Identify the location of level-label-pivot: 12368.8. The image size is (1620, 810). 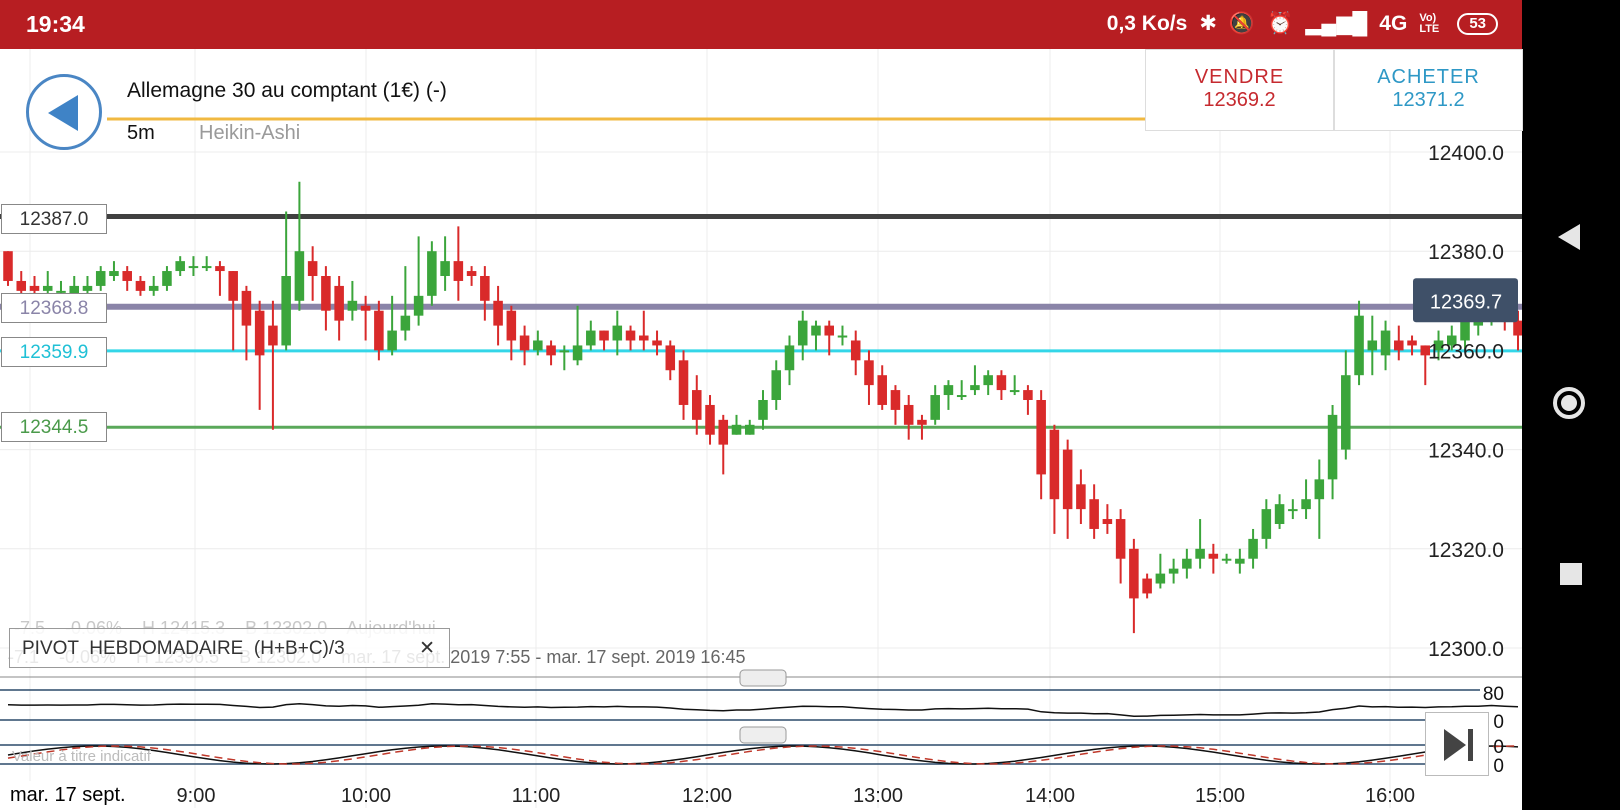
(54, 308).